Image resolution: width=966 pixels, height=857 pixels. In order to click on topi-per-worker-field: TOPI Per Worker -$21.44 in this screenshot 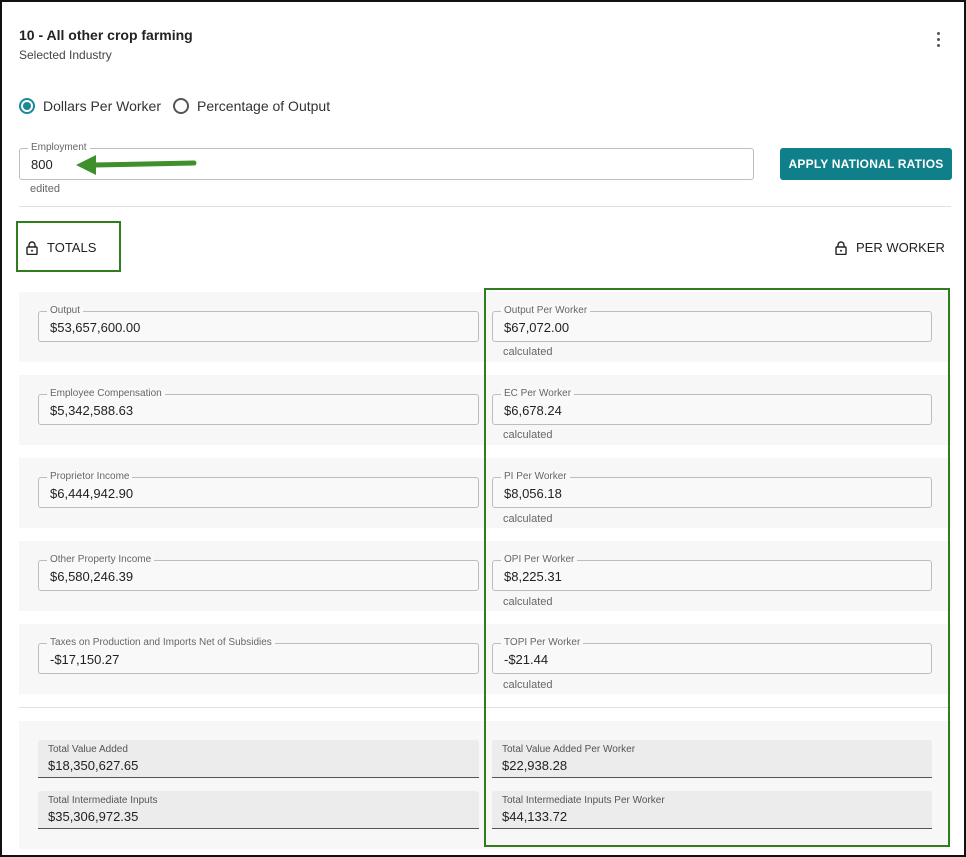, I will do `click(712, 655)`.